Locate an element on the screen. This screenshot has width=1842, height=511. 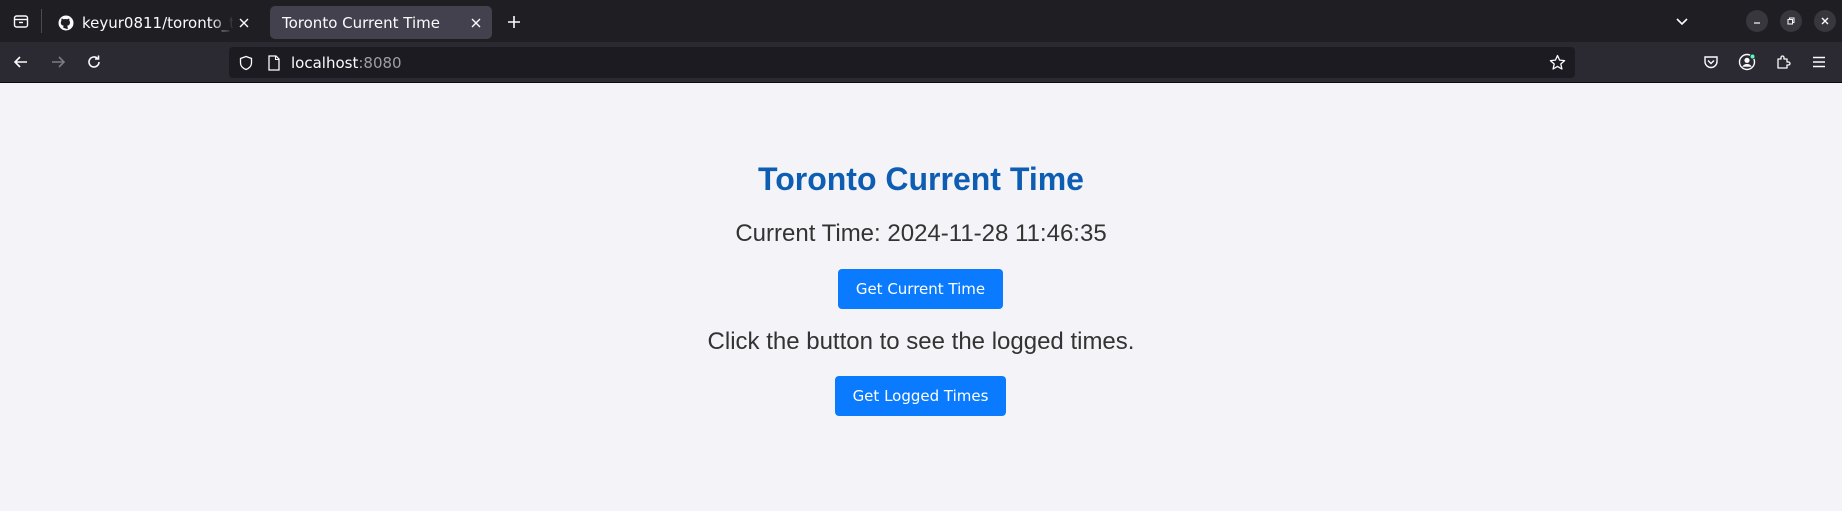
new-tab-button is located at coordinates (514, 22).